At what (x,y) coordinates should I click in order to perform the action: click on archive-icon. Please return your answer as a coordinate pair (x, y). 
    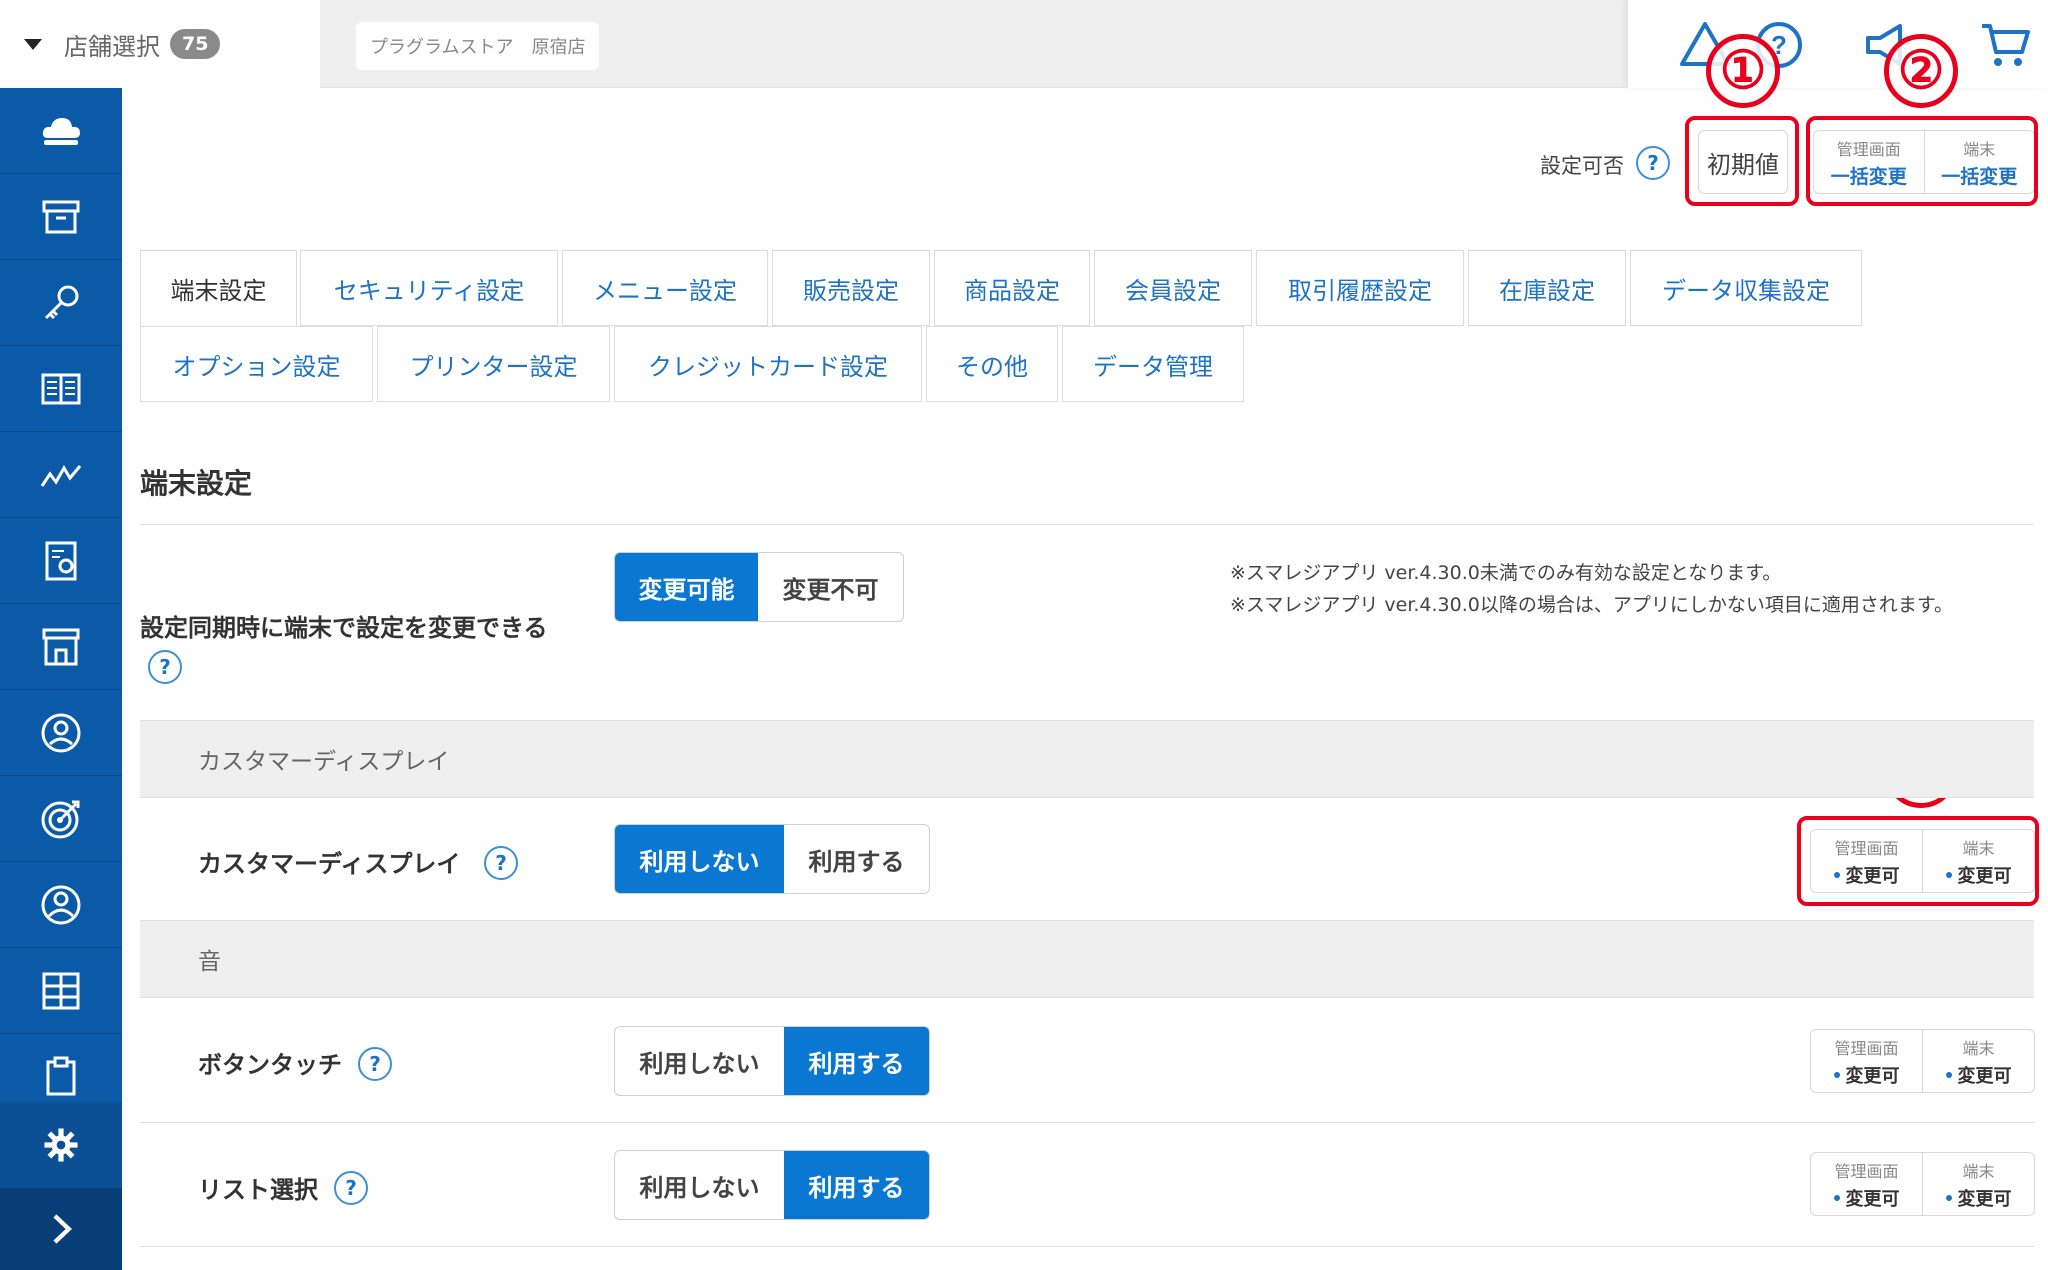
    Looking at the image, I should click on (61, 217).